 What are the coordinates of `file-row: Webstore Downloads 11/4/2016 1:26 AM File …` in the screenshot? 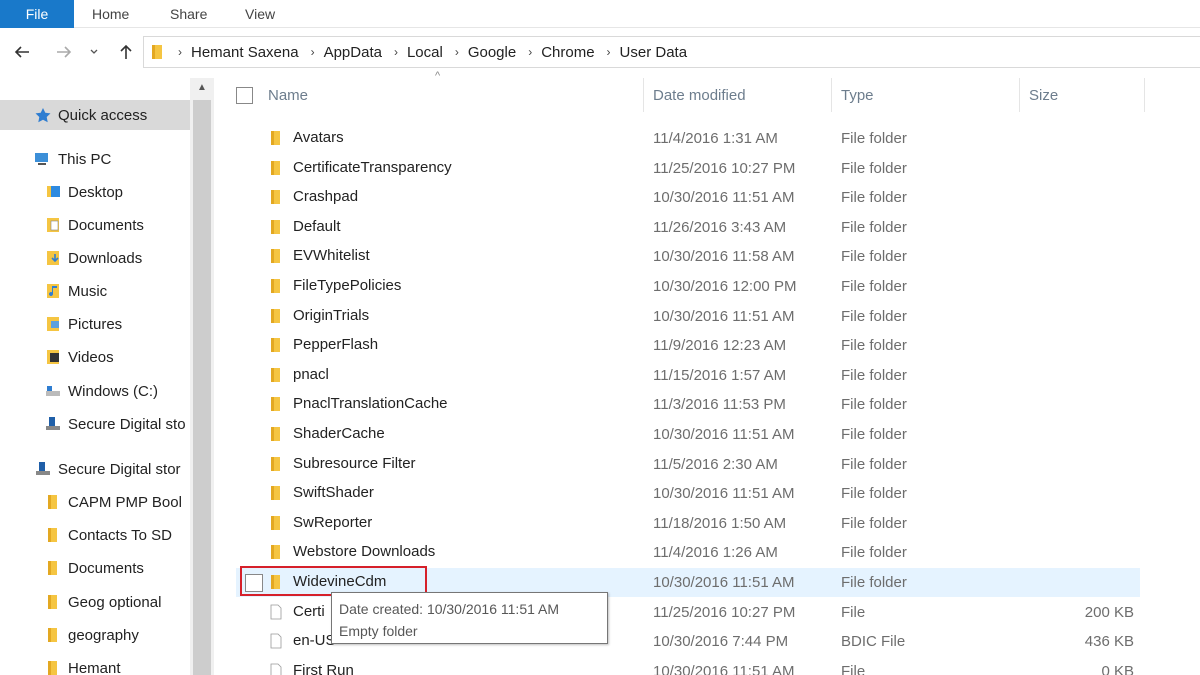 It's located at (688, 552).